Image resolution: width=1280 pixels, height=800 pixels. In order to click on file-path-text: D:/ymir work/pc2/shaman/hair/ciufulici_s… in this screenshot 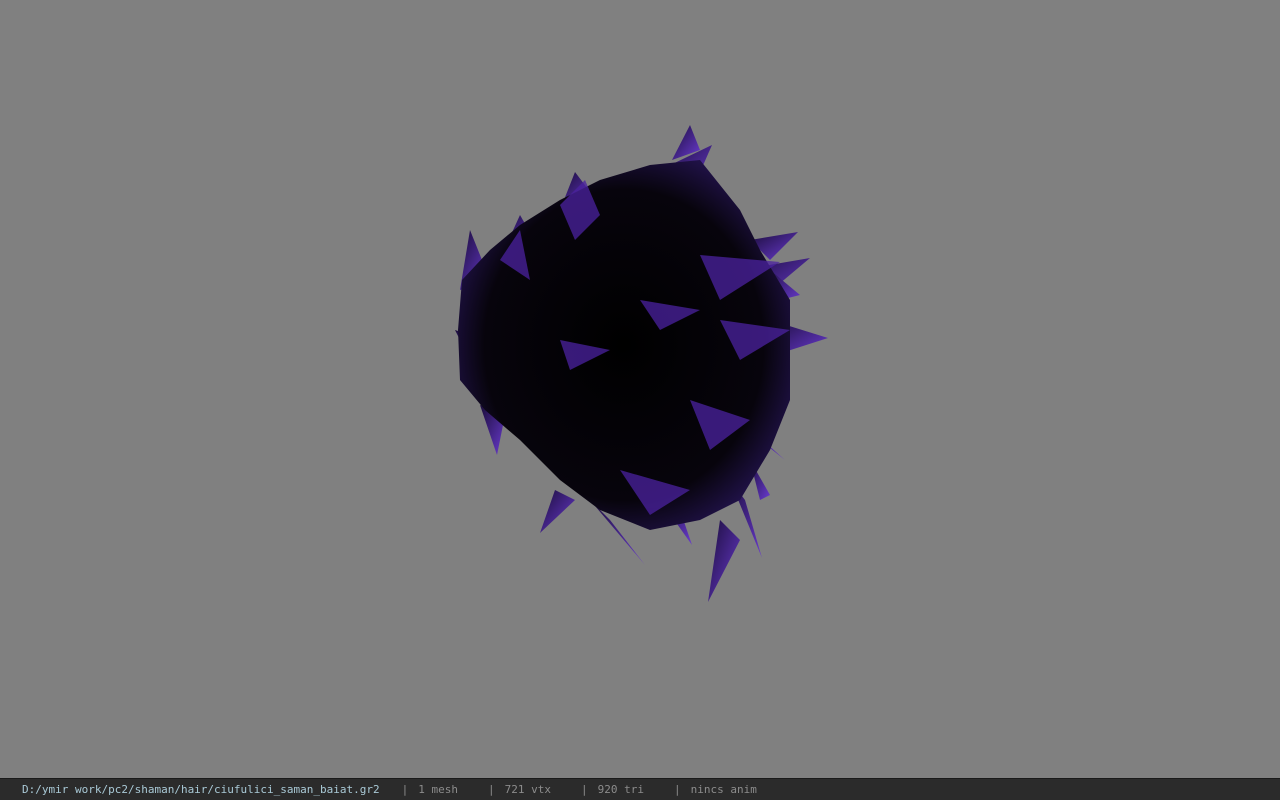, I will do `click(201, 789)`.